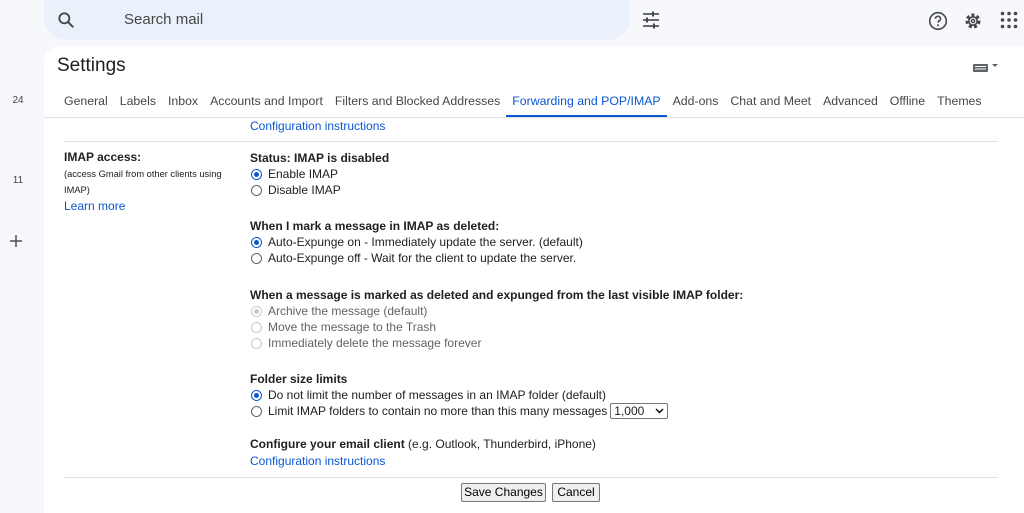 This screenshot has height=513, width=1024. What do you see at coordinates (256, 242) in the screenshot?
I see `auto-expunge-on-radio` at bounding box center [256, 242].